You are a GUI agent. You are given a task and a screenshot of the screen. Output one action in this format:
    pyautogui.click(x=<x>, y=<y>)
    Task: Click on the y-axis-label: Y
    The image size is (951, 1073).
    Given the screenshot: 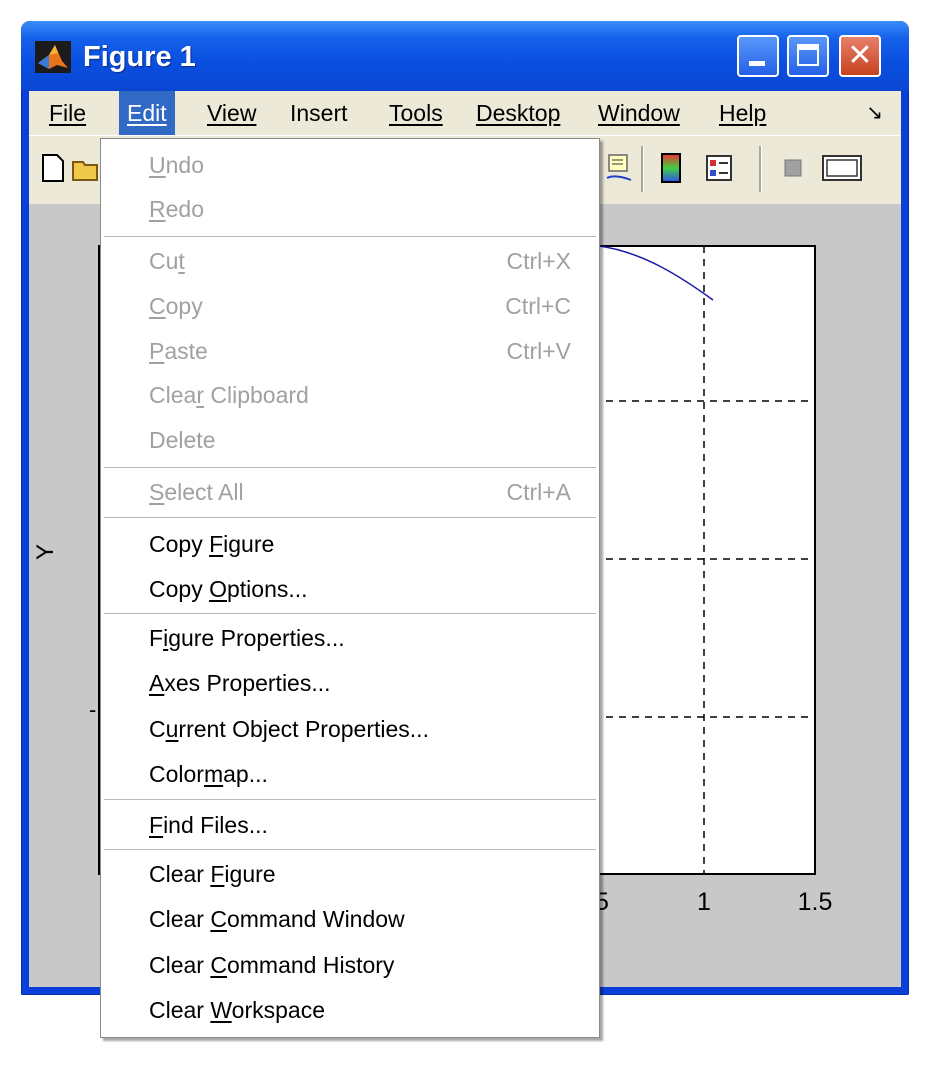 What is the action you would take?
    pyautogui.click(x=45, y=552)
    